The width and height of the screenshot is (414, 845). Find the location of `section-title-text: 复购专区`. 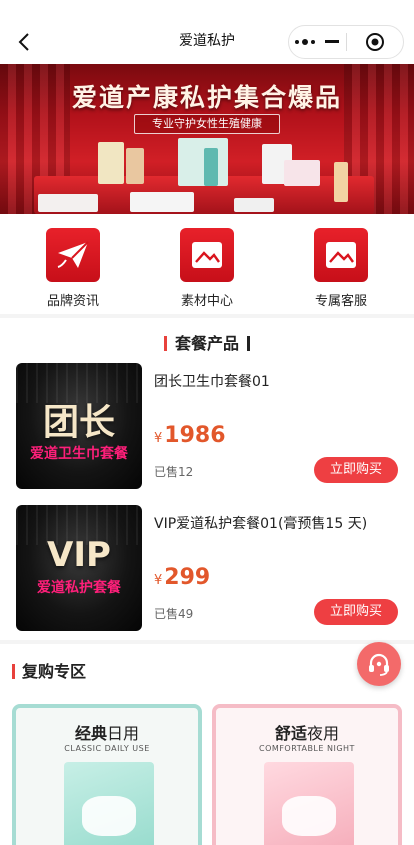

section-title-text: 复购专区 is located at coordinates (54, 671).